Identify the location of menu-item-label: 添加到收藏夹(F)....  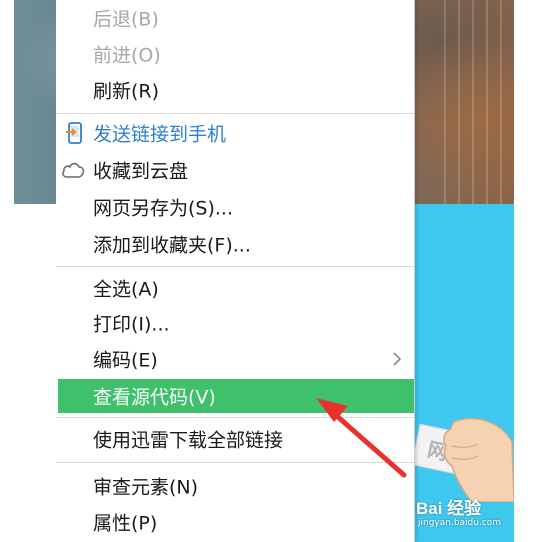
(172, 245).